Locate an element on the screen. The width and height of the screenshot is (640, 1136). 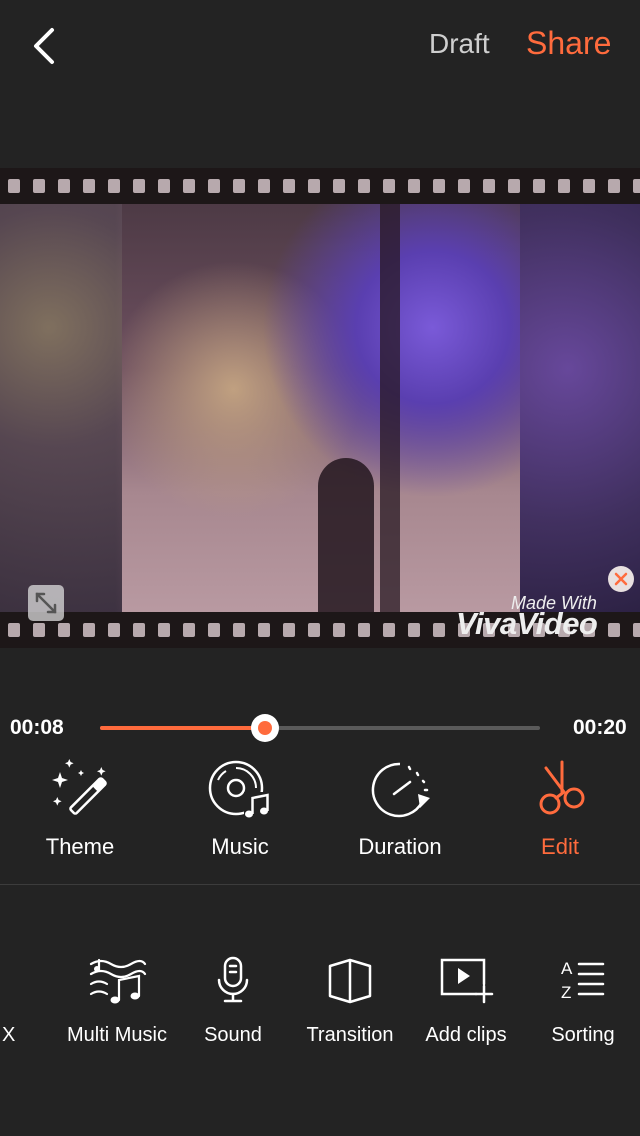
back-button is located at coordinates (46, 46).